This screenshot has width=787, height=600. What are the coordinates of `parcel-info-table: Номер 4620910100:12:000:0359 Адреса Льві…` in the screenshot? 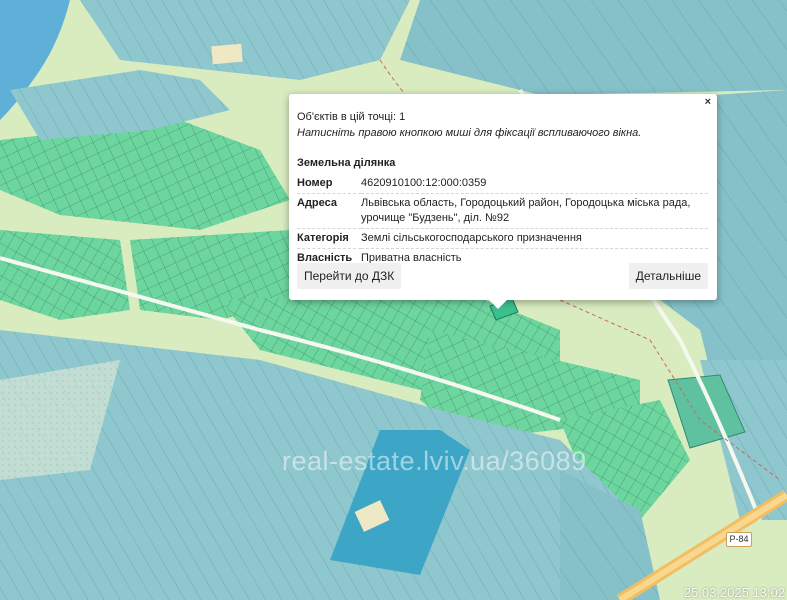 It's located at (502, 221).